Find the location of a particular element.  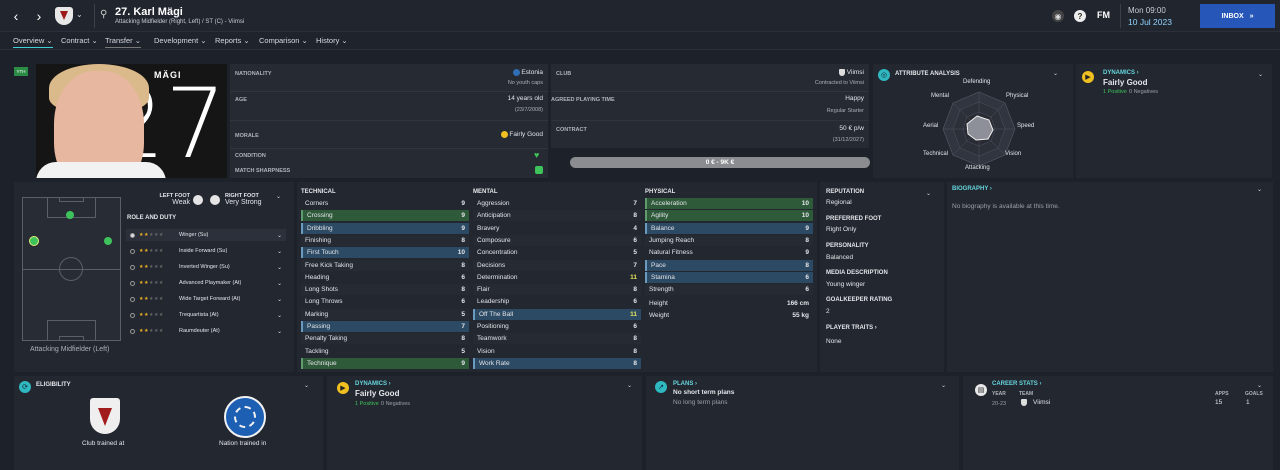

tab-transfer: Transfer ⌄ is located at coordinates (123, 42).